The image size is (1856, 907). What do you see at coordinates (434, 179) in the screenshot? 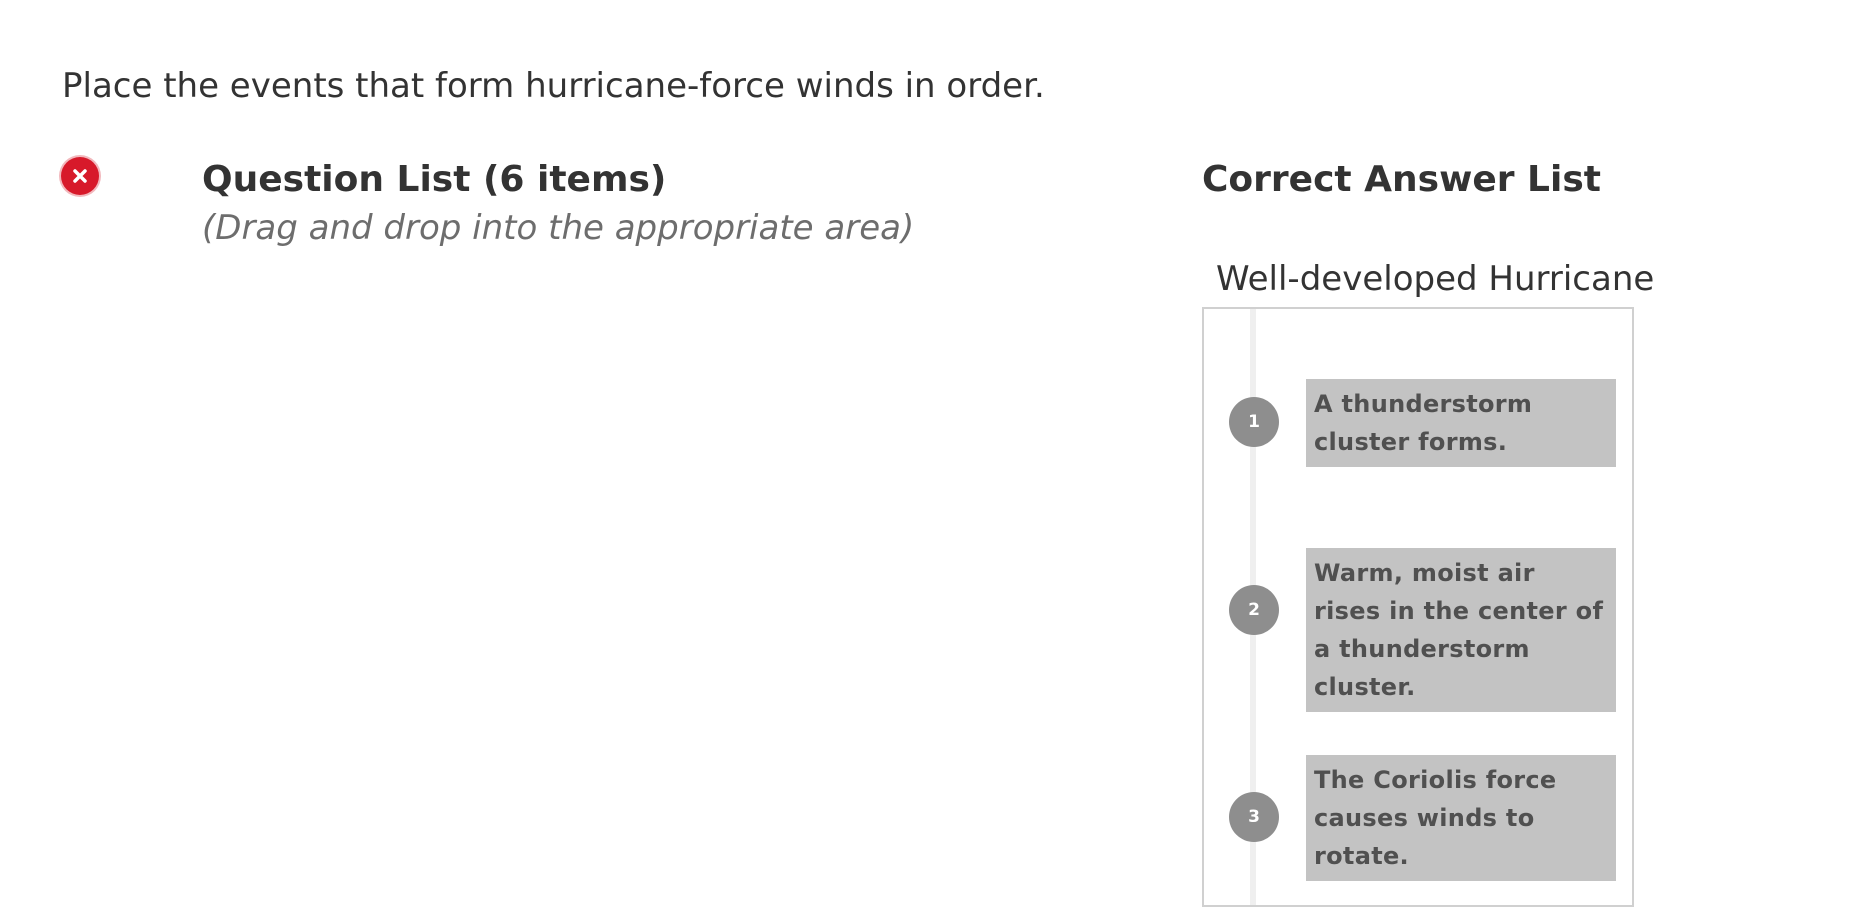
I see `question-list-title: Question List (6 items)` at bounding box center [434, 179].